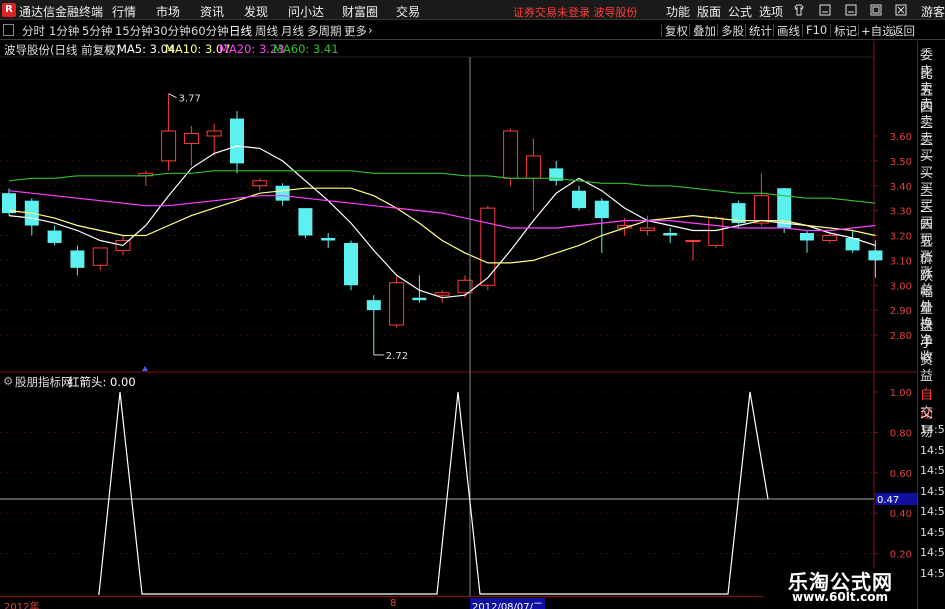 The height and width of the screenshot is (609, 945). What do you see at coordinates (134, 31) in the screenshot?
I see `period-15min: 15分钟` at bounding box center [134, 31].